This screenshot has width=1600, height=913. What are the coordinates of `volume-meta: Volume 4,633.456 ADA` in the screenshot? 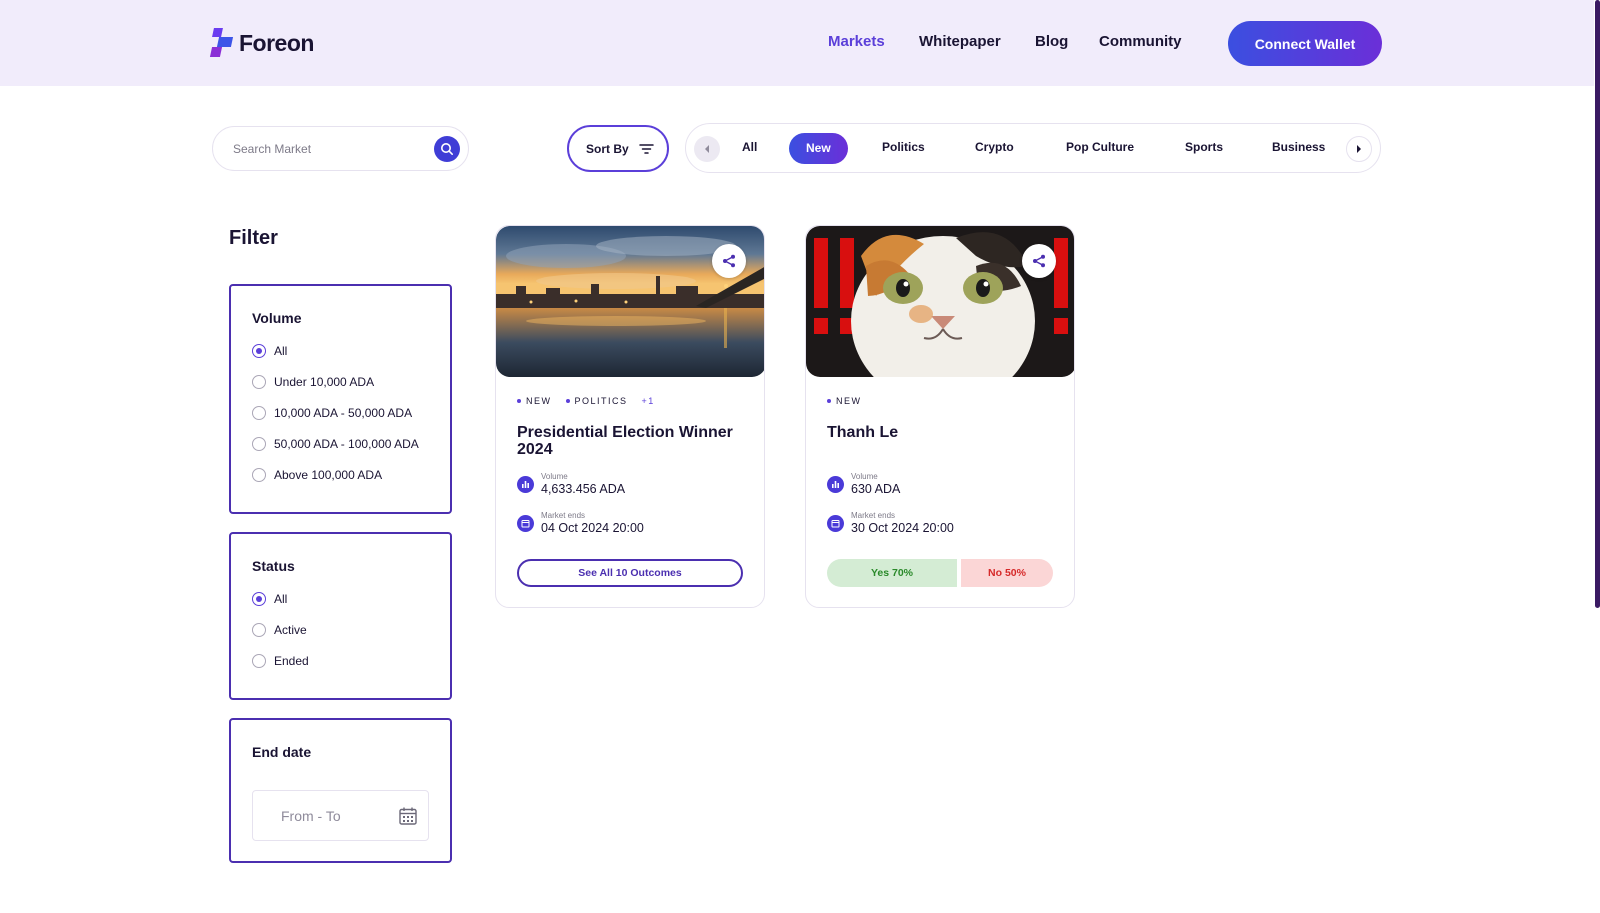 It's located at (571, 484).